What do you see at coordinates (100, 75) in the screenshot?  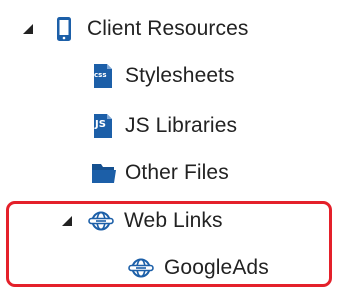 I see `css-badge-text: css` at bounding box center [100, 75].